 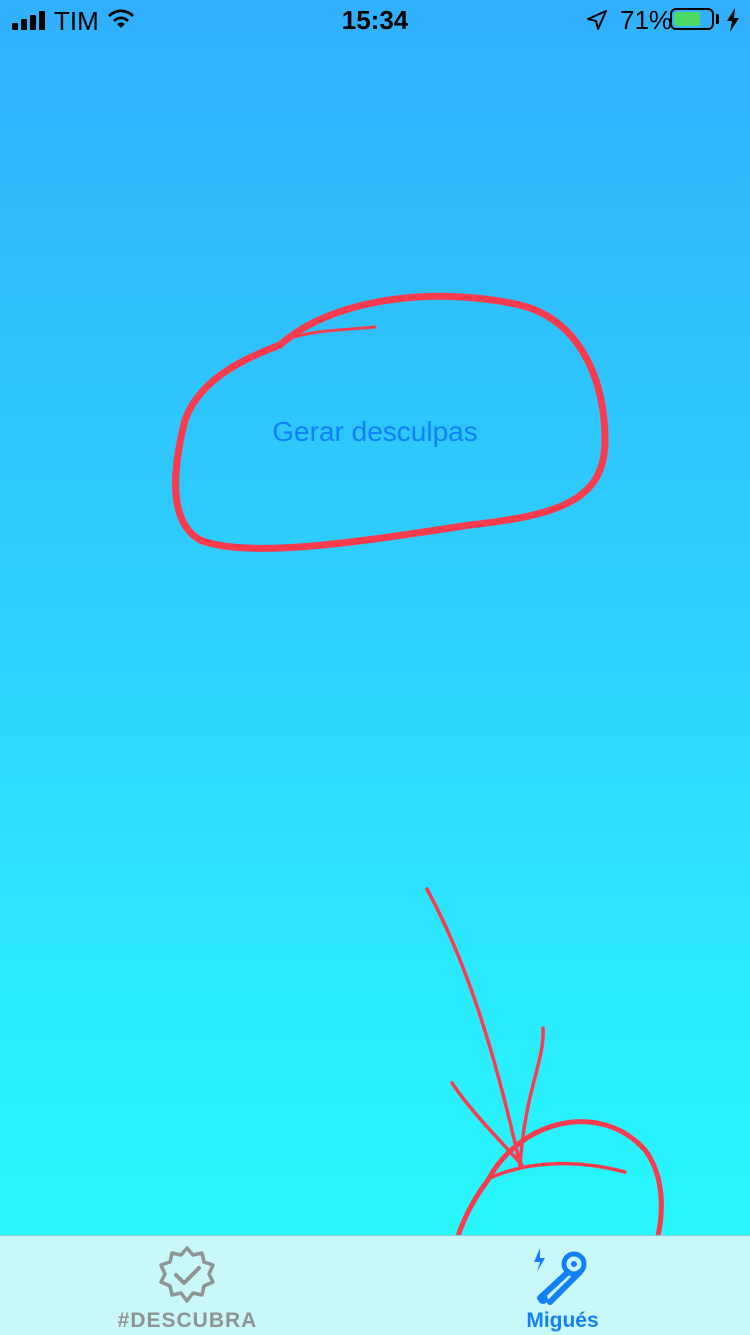 I want to click on tab-migues: Migués, so click(x=562, y=1285).